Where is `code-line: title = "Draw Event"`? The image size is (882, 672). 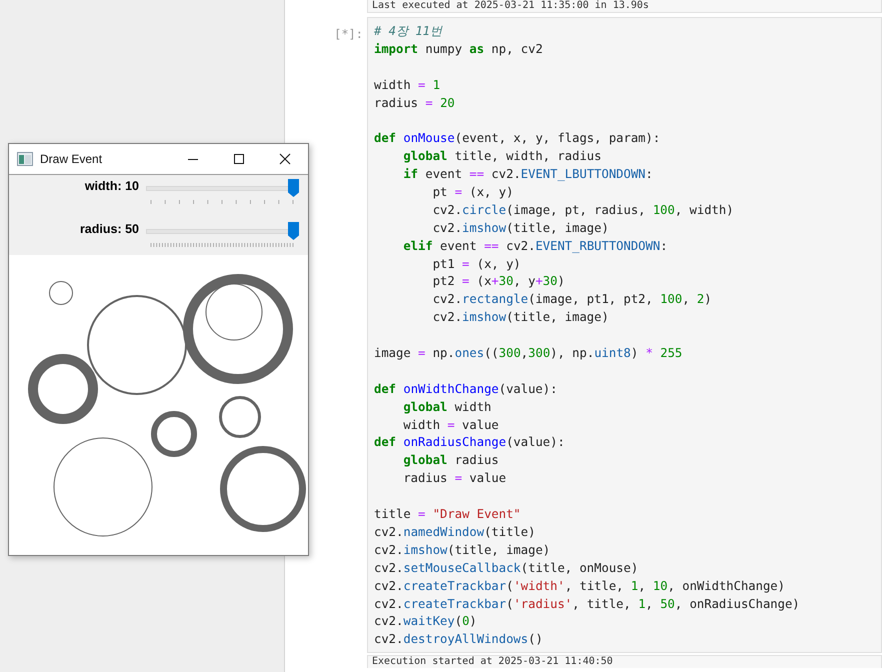
code-line: title = "Draw Event" is located at coordinates (448, 515).